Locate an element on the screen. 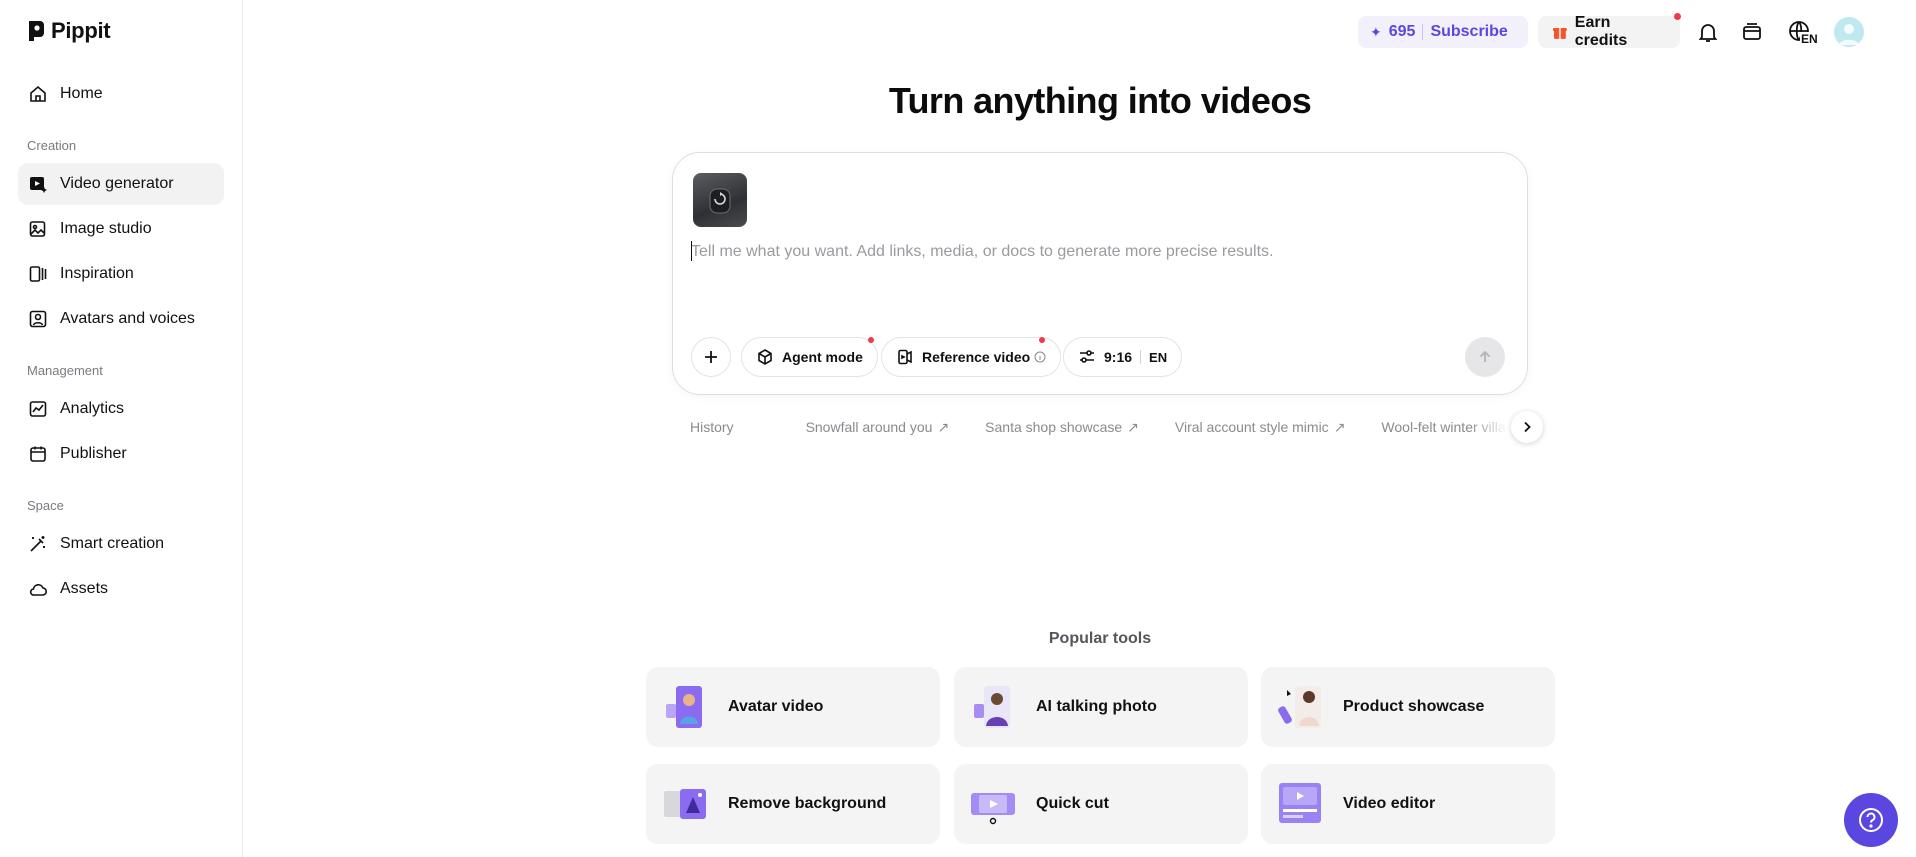 The width and height of the screenshot is (1916, 857). reference-video-icon is located at coordinates (905, 357).